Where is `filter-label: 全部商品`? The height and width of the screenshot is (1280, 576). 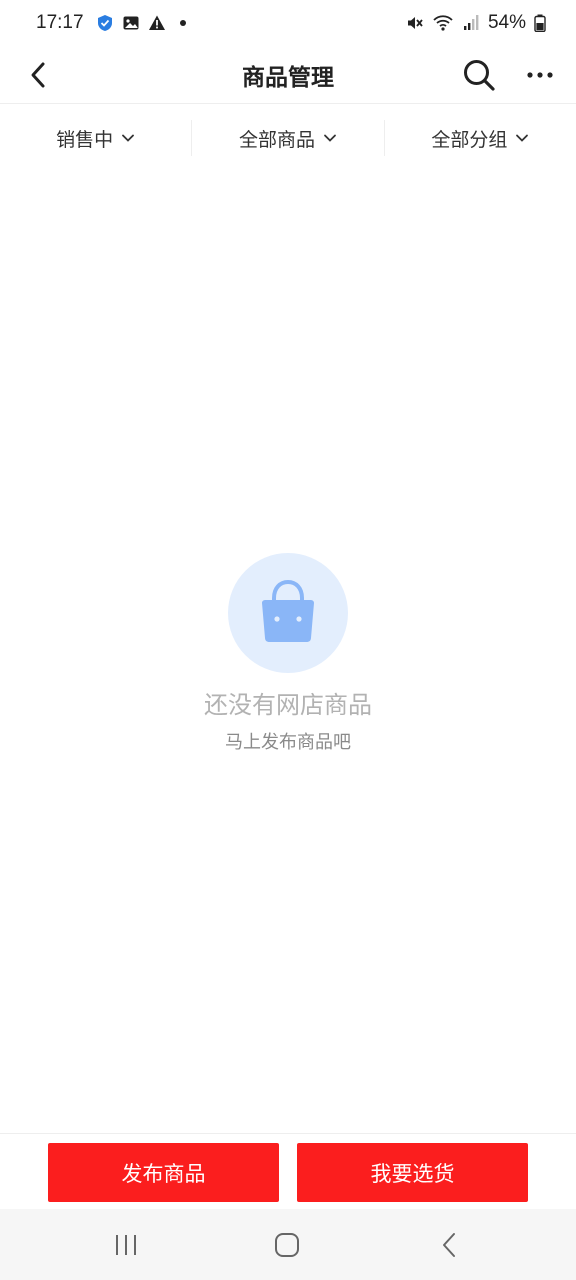 filter-label: 全部商品 is located at coordinates (276, 139).